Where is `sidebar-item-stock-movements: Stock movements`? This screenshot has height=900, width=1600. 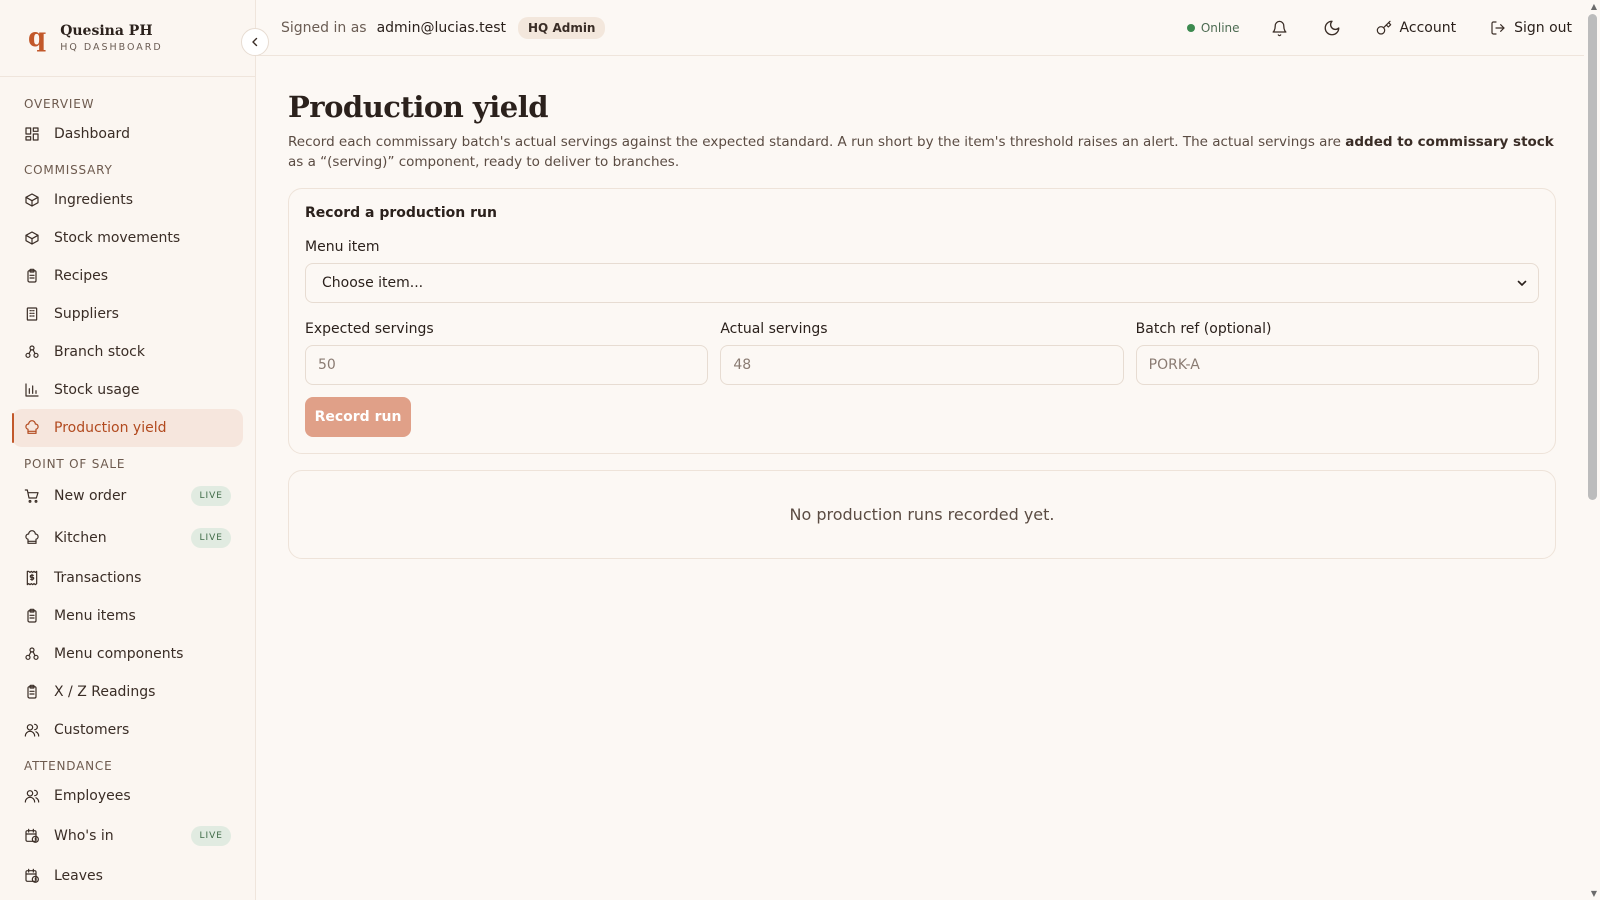
sidebar-item-stock-movements: Stock movements is located at coordinates (127, 238).